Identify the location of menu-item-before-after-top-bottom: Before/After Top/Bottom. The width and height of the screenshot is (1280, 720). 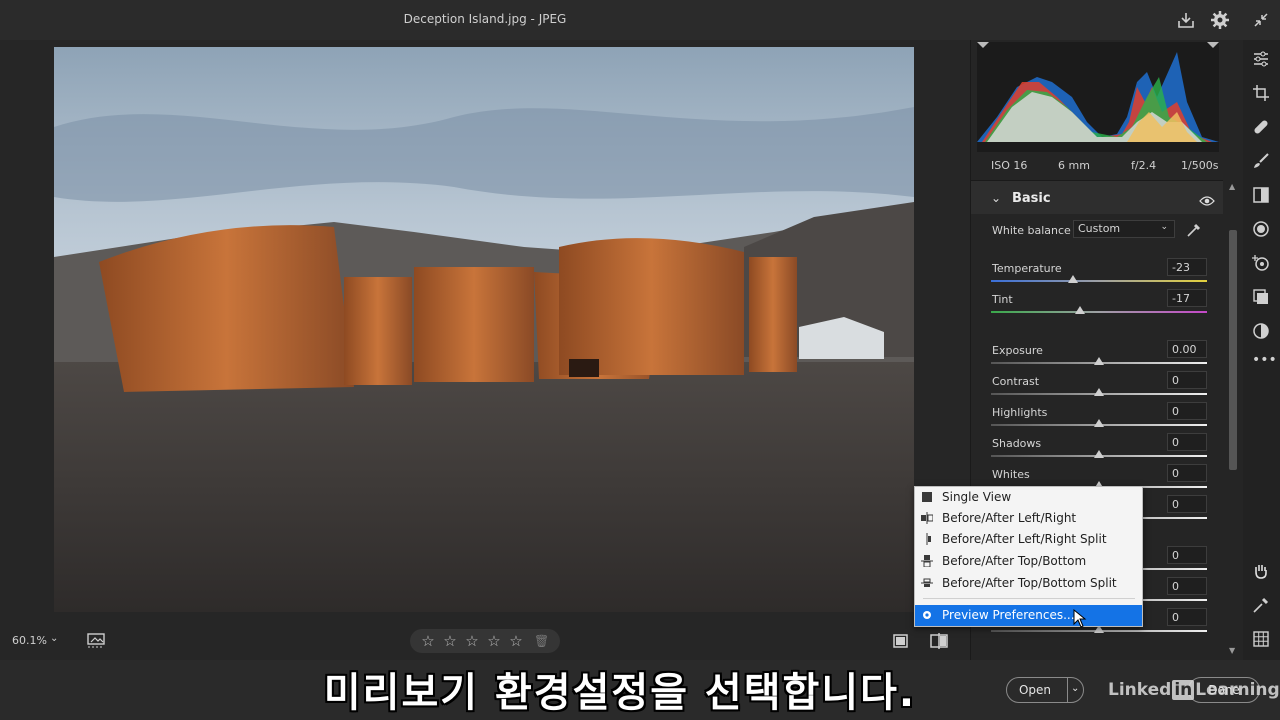
(1028, 561).